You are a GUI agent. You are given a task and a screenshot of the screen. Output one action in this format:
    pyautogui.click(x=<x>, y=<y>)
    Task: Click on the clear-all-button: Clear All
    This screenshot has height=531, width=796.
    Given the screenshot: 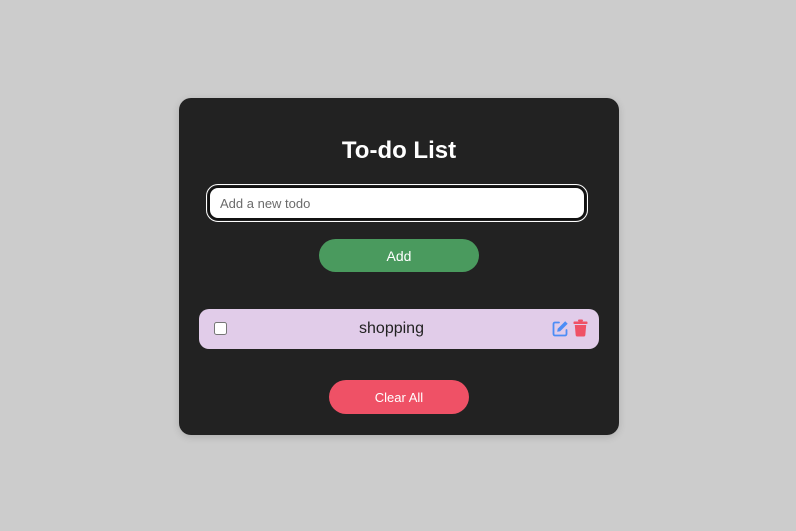 What is the action you would take?
    pyautogui.click(x=399, y=397)
    